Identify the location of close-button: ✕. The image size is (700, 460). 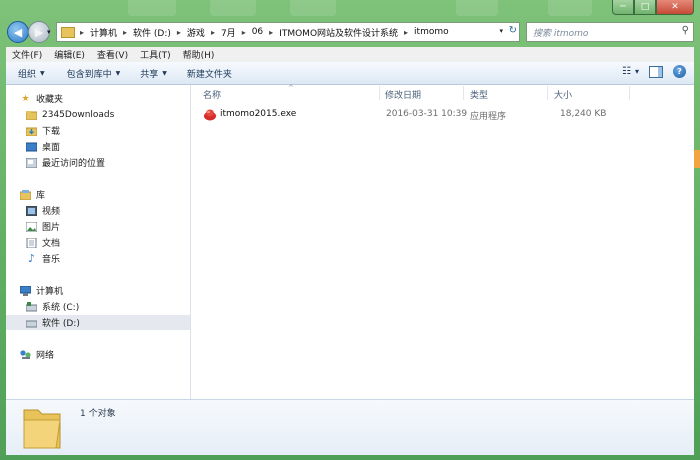
(675, 7).